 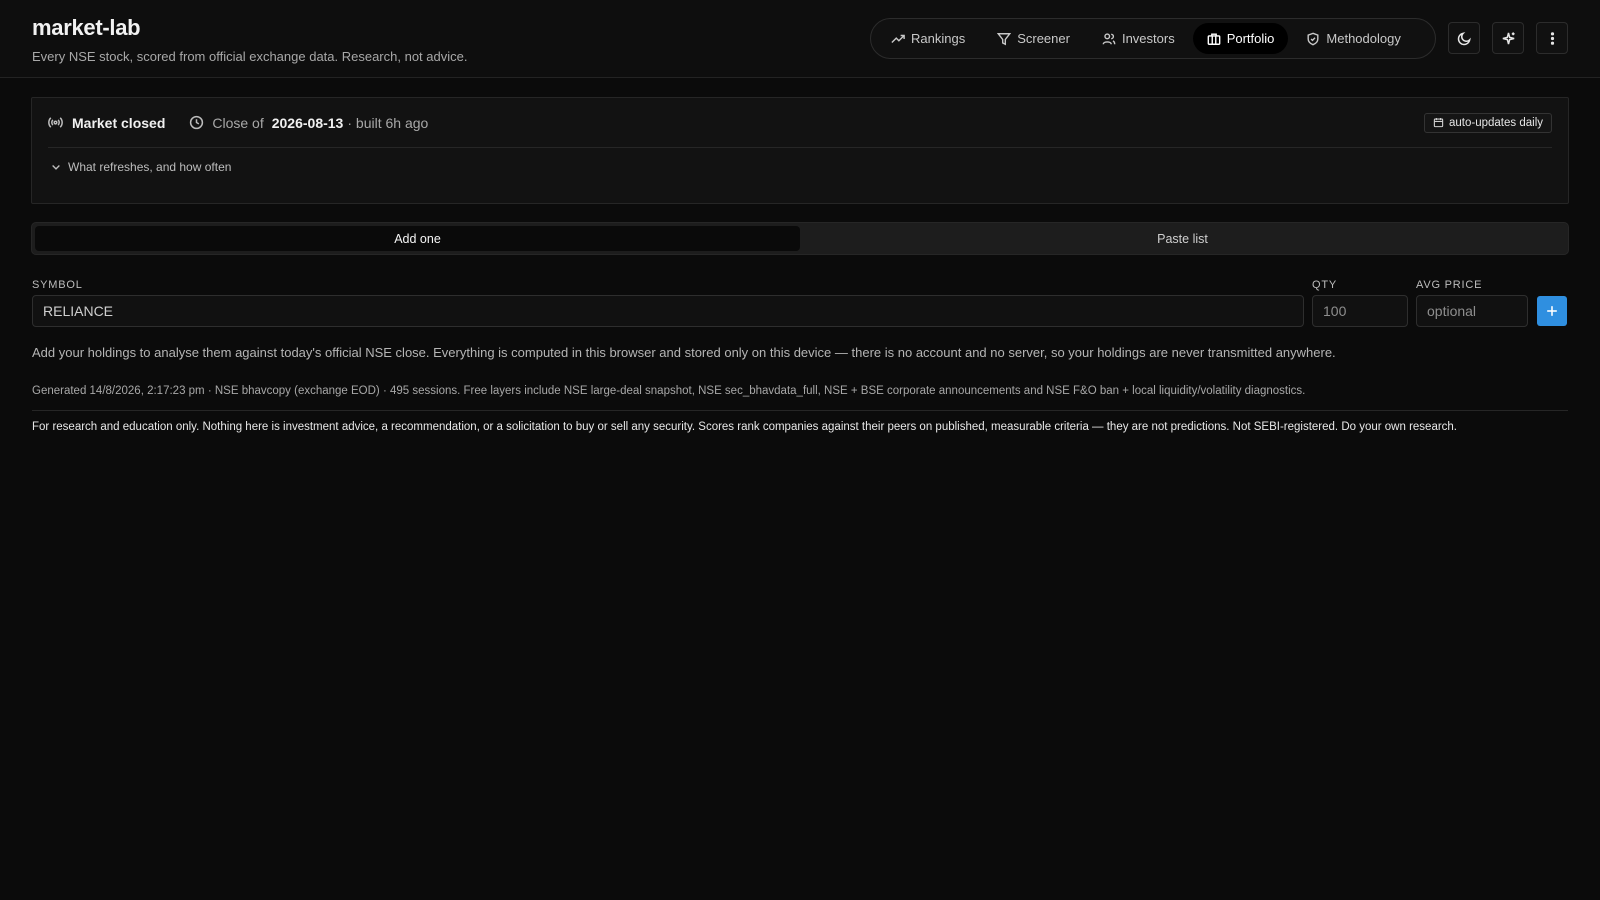 What do you see at coordinates (119, 122) in the screenshot?
I see `market-status-label: Market closed` at bounding box center [119, 122].